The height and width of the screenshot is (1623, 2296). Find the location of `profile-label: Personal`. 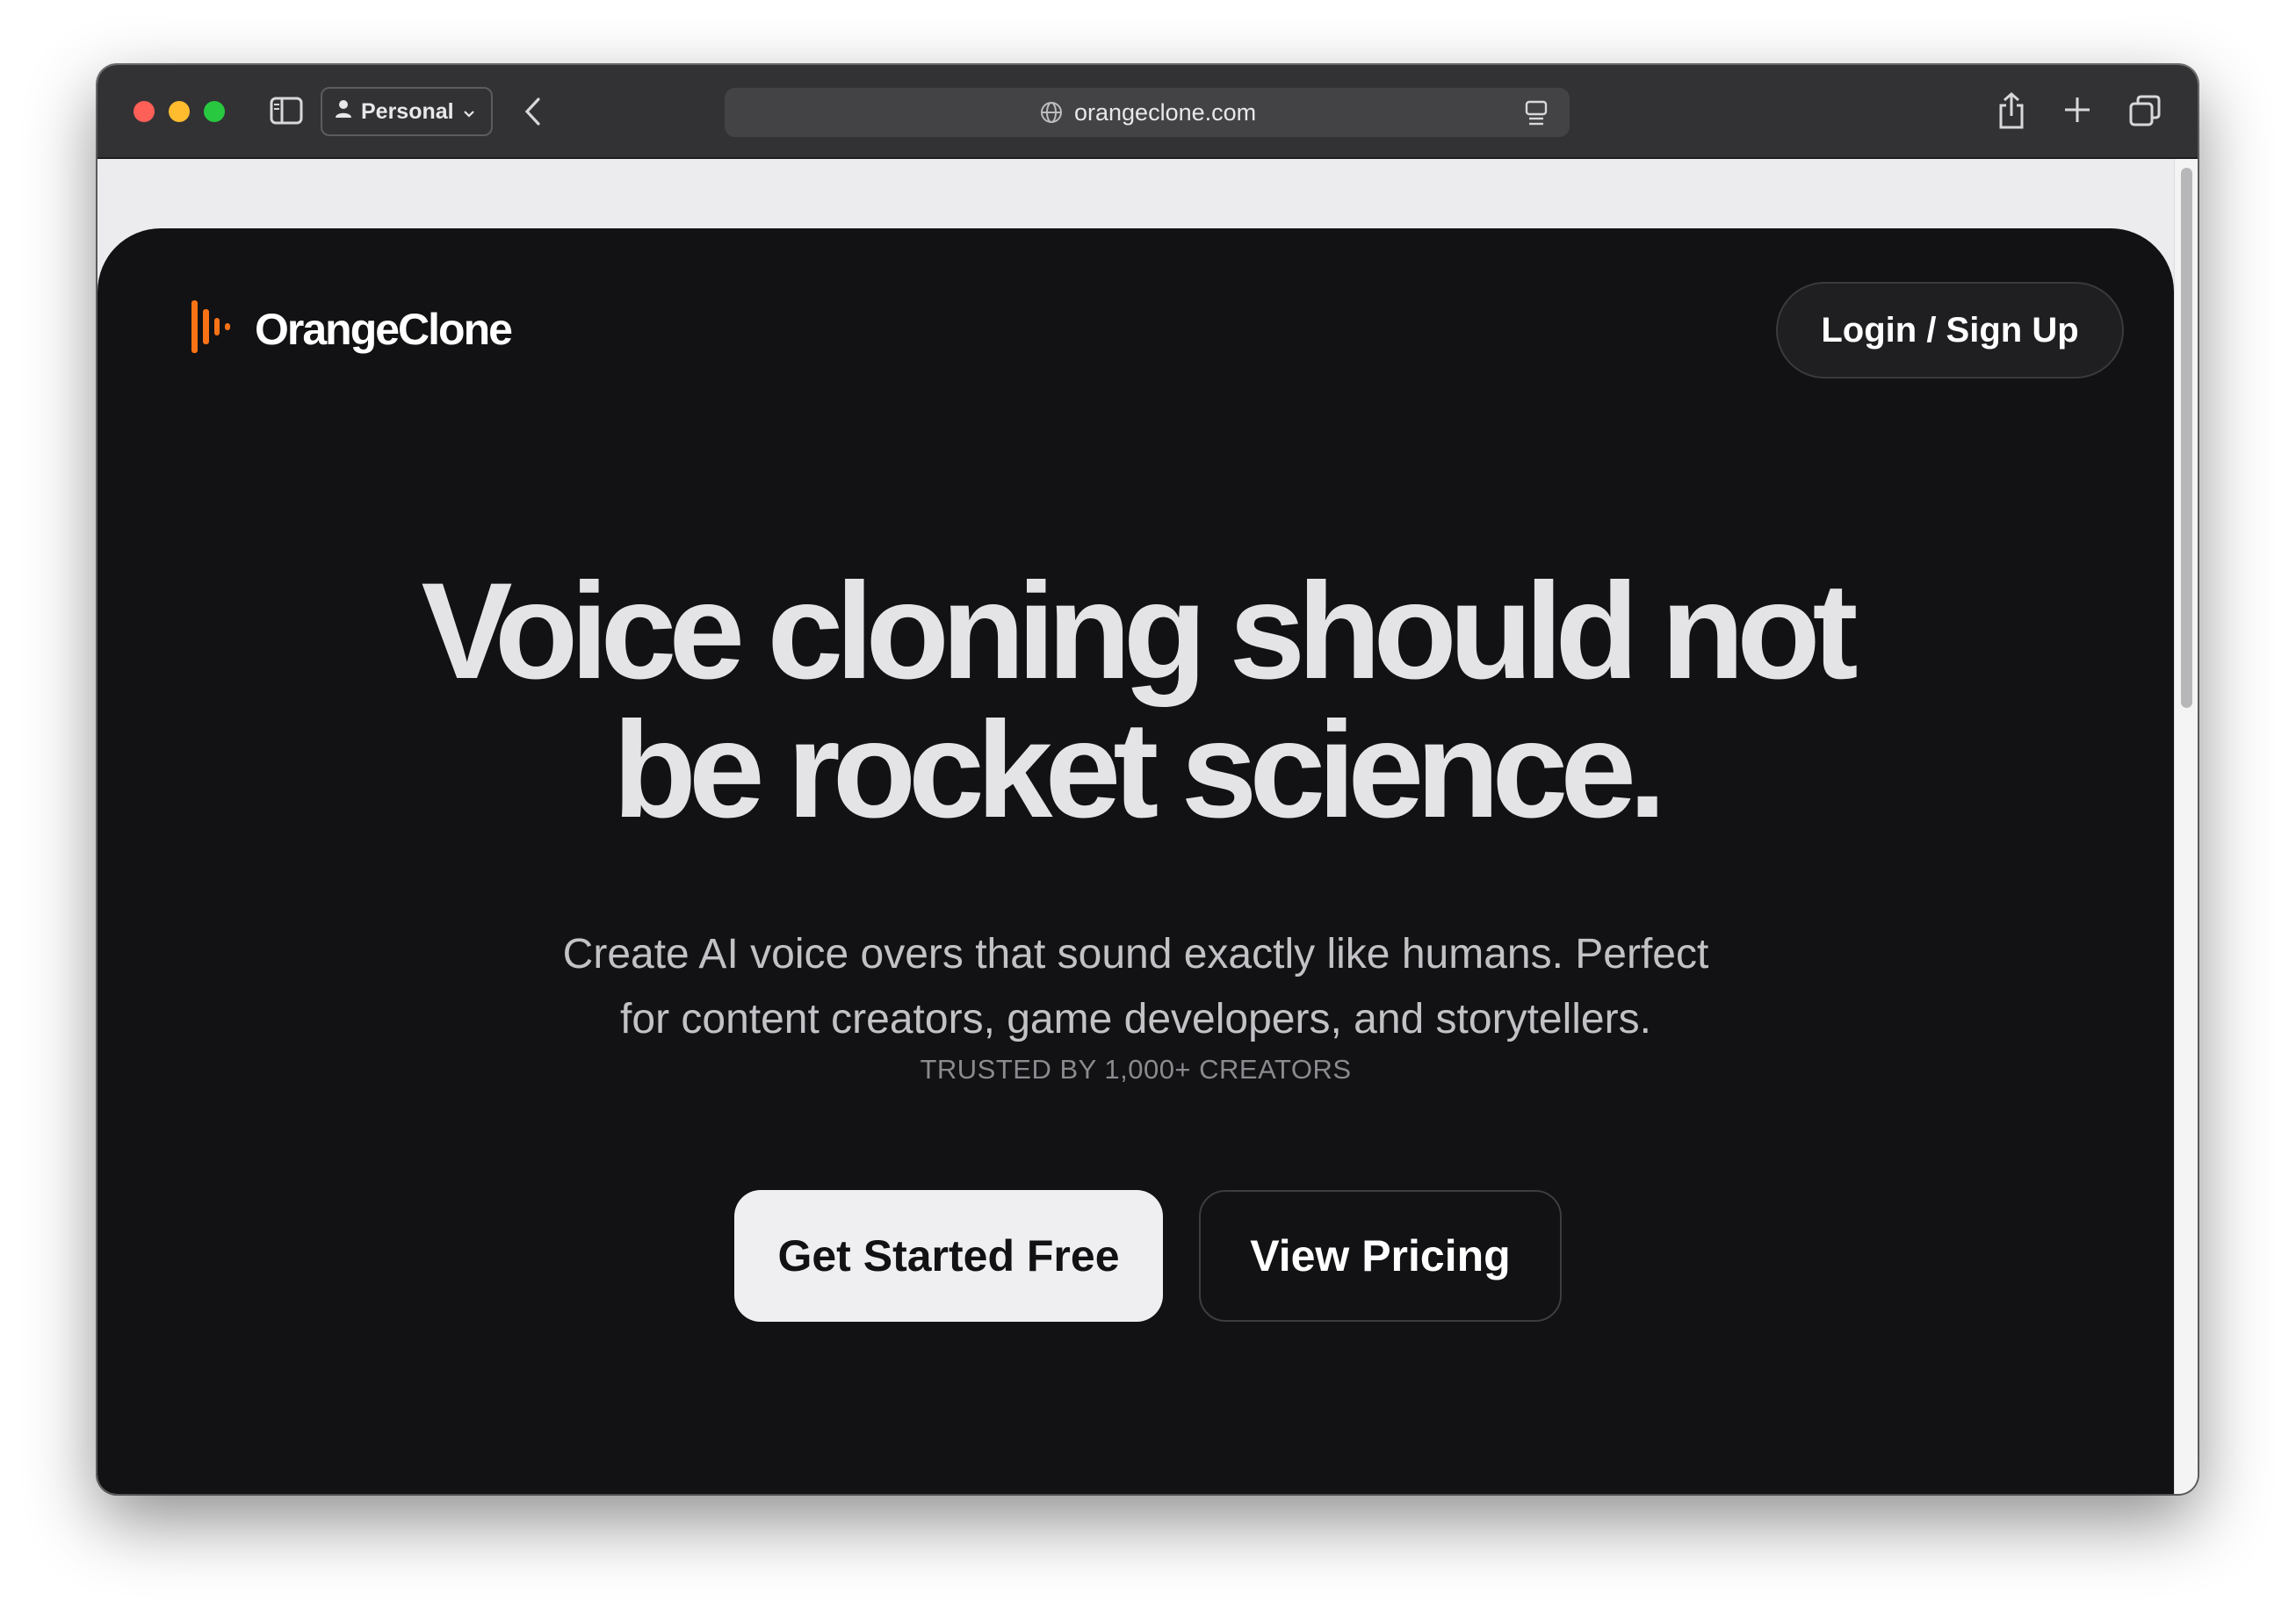

profile-label: Personal is located at coordinates (407, 111).